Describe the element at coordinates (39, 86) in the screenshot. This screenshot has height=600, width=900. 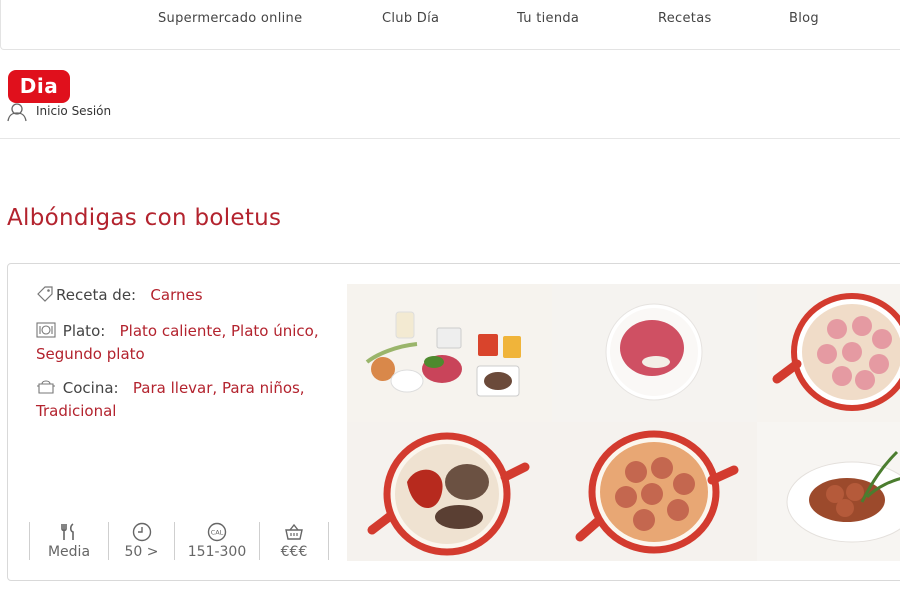
I see `dia-logo: Dia` at that location.